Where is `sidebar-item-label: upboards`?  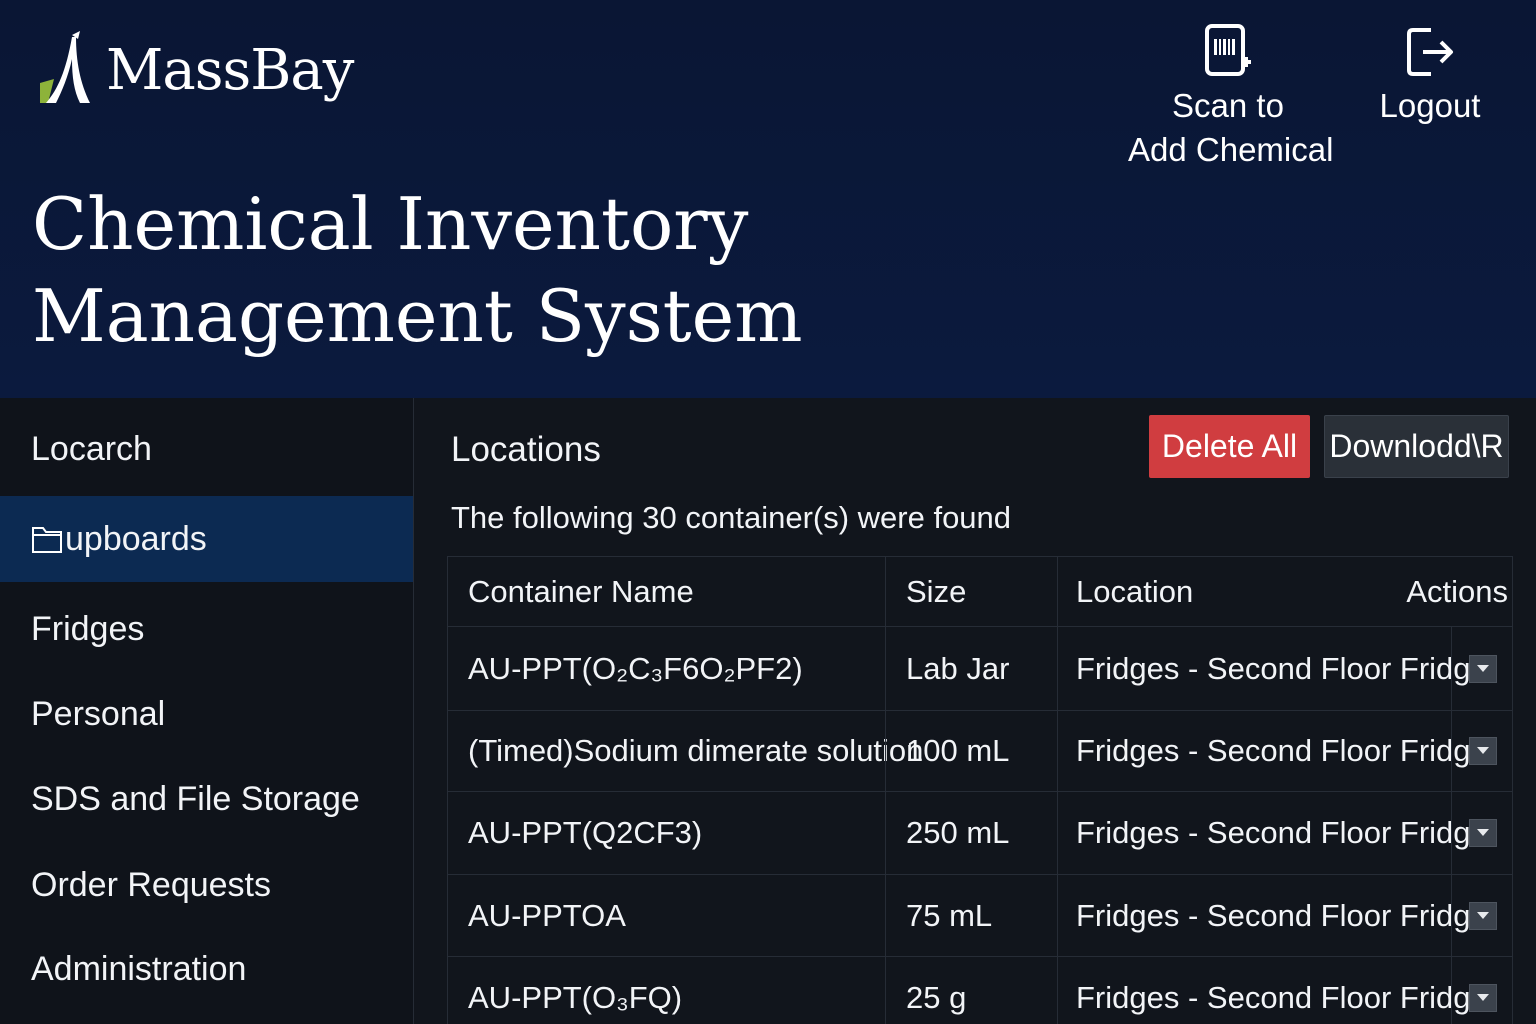 sidebar-item-label: upboards is located at coordinates (136, 538).